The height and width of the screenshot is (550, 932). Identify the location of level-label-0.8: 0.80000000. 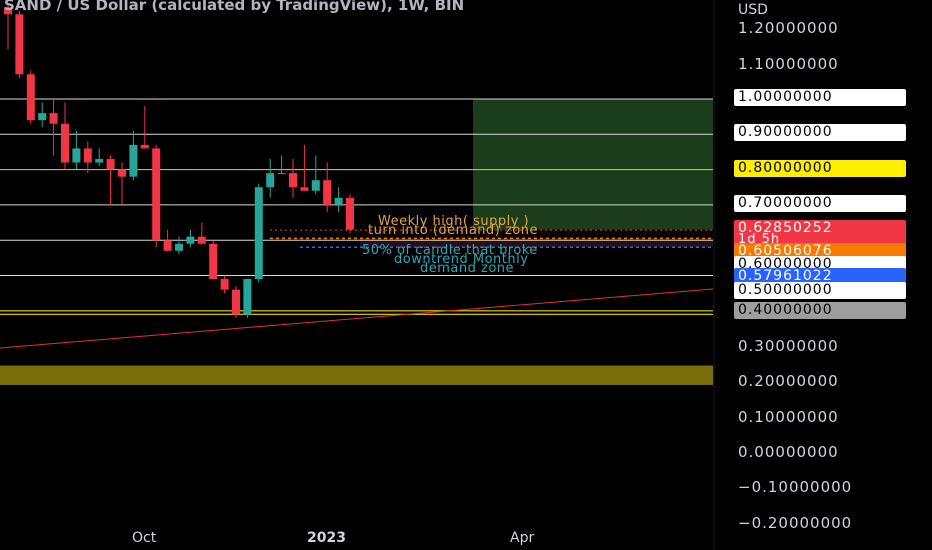
(820, 168).